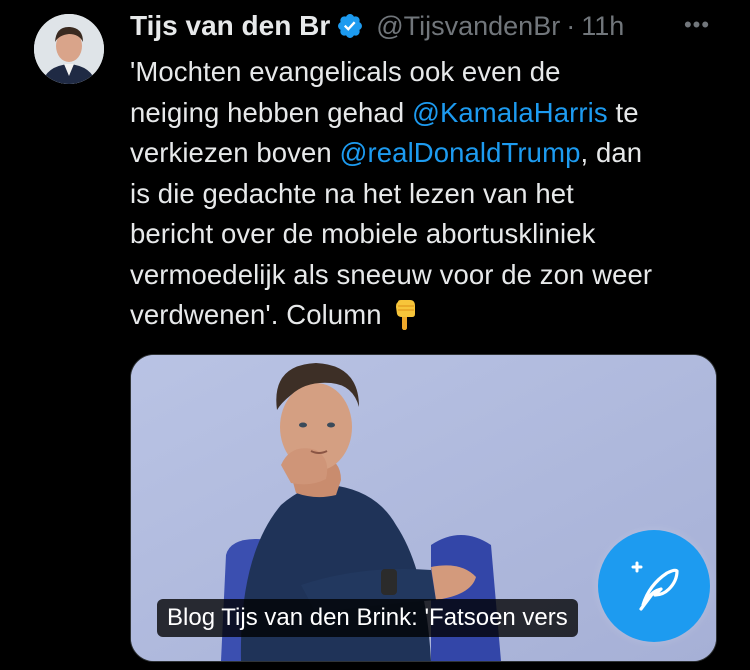  What do you see at coordinates (363, 233) in the screenshot?
I see `tweet-line: bericht over de mobiele abortuskliniek` at bounding box center [363, 233].